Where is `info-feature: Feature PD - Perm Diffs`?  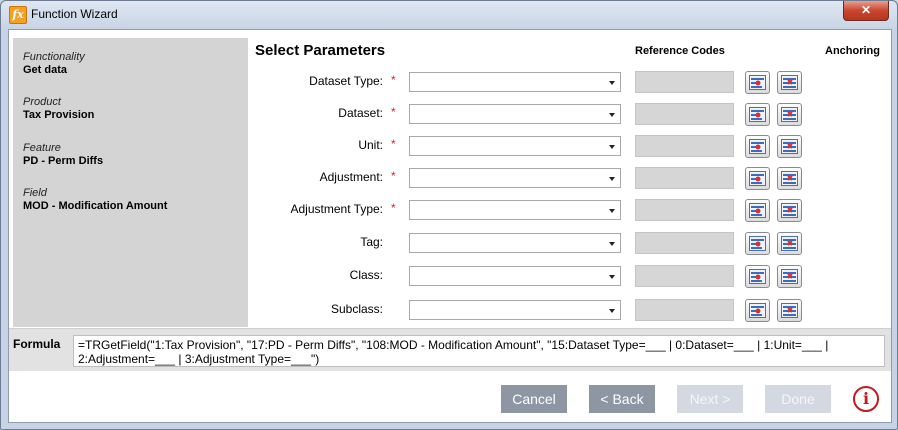 info-feature: Feature PD - Perm Diffs is located at coordinates (63, 154).